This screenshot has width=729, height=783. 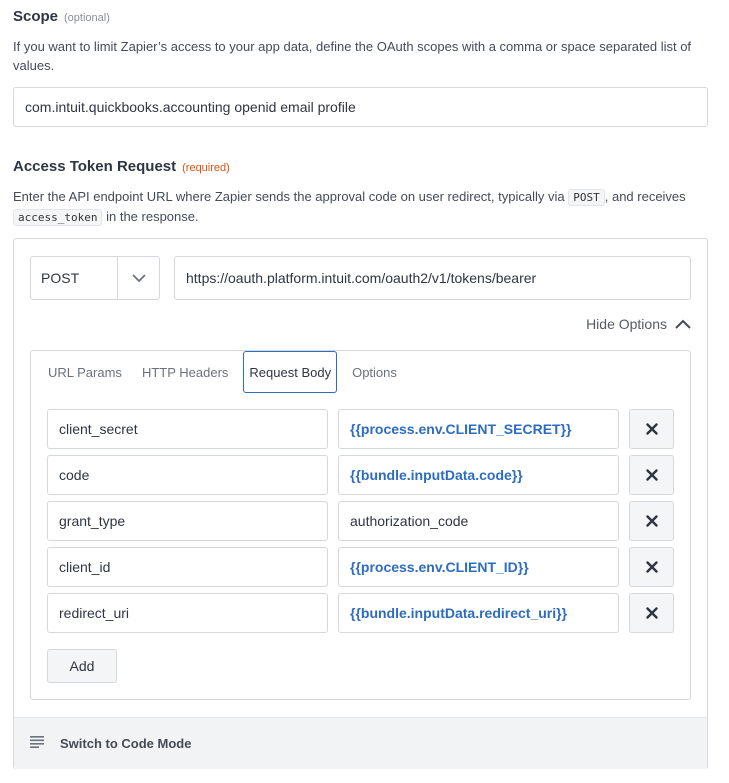 I want to click on body-key-input: grant_type, so click(x=187, y=521).